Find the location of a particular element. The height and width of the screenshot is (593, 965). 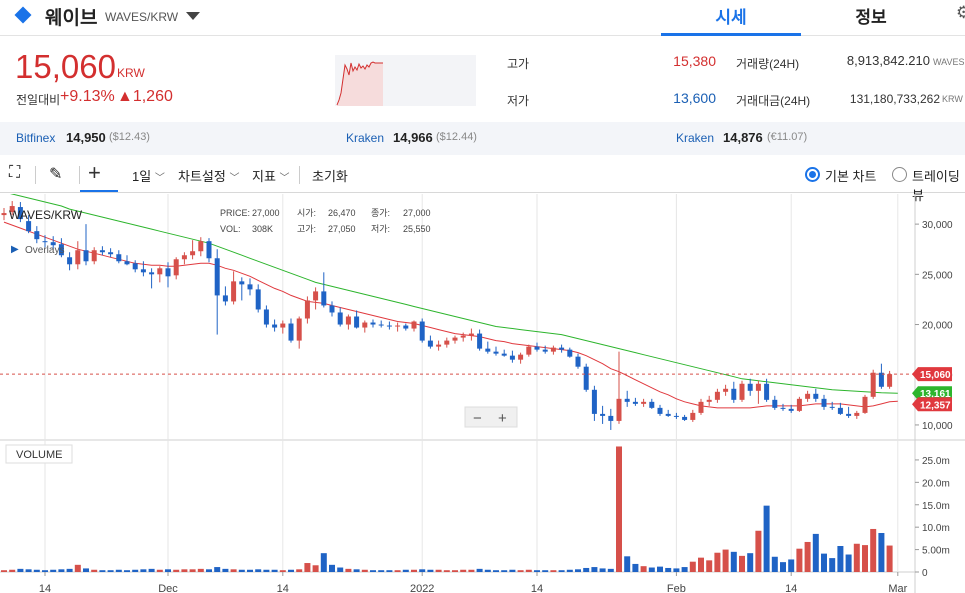

interval-select: 1일 ﹀ is located at coordinates (148, 175).